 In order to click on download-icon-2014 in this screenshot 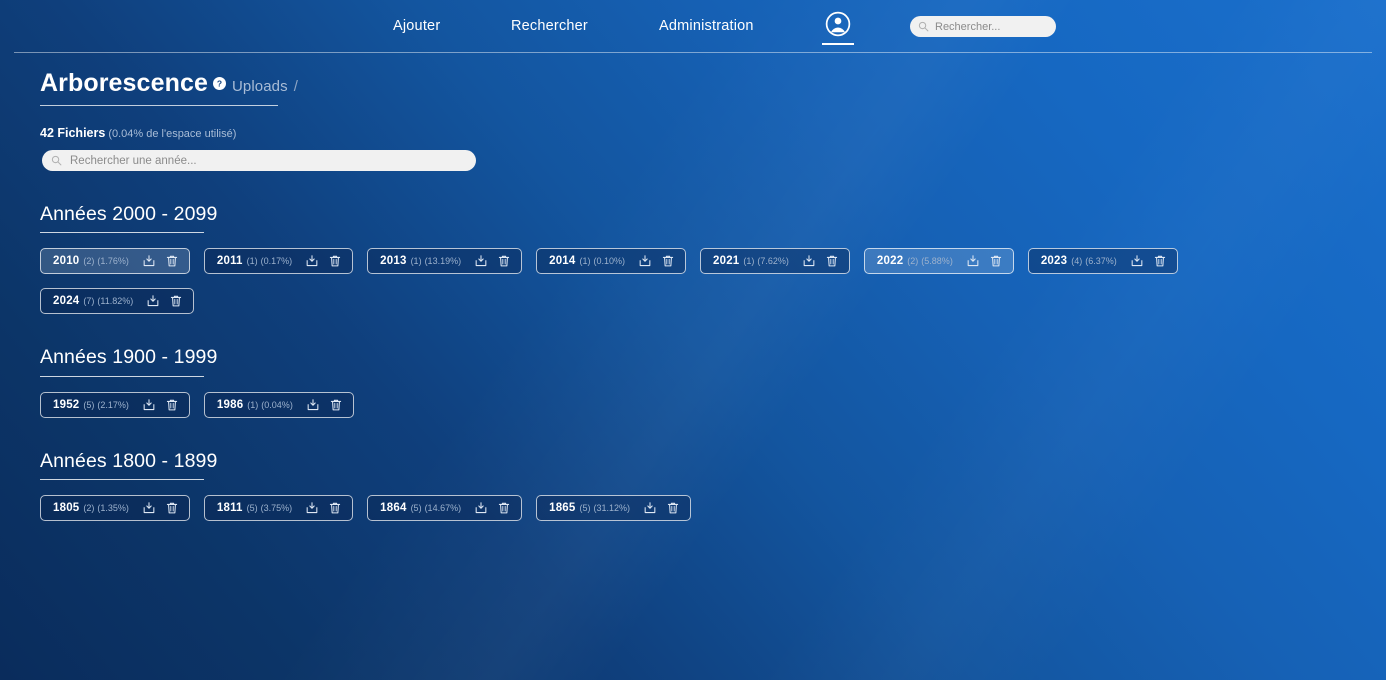, I will do `click(645, 261)`.